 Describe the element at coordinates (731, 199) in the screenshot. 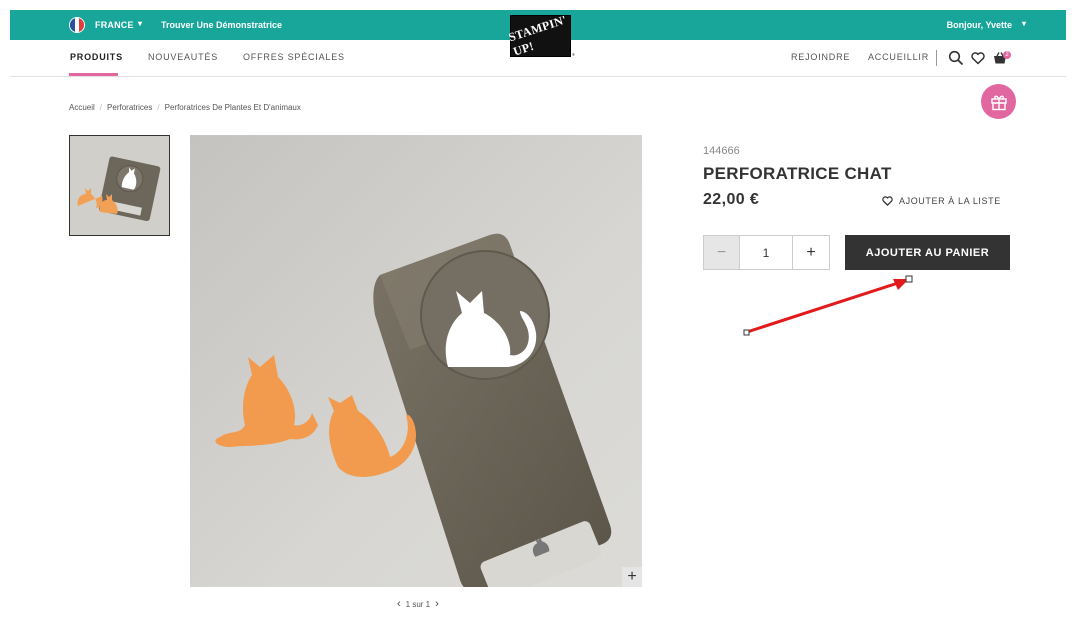

I see `product-price: 22,00 €` at that location.